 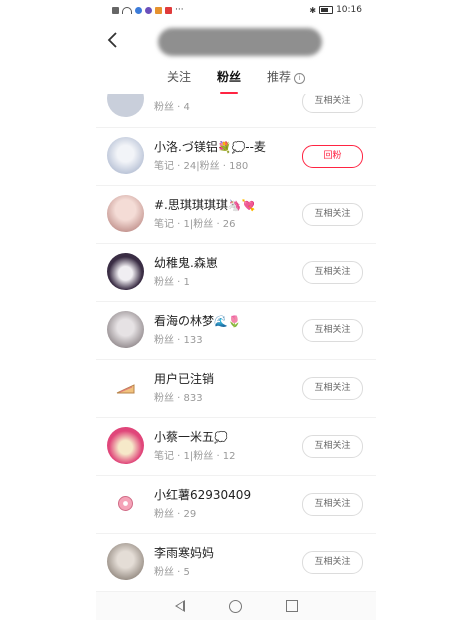 What do you see at coordinates (236, 389) in the screenshot?
I see `list-item: 用户已注销 粉丝 · 833 互相关注` at bounding box center [236, 389].